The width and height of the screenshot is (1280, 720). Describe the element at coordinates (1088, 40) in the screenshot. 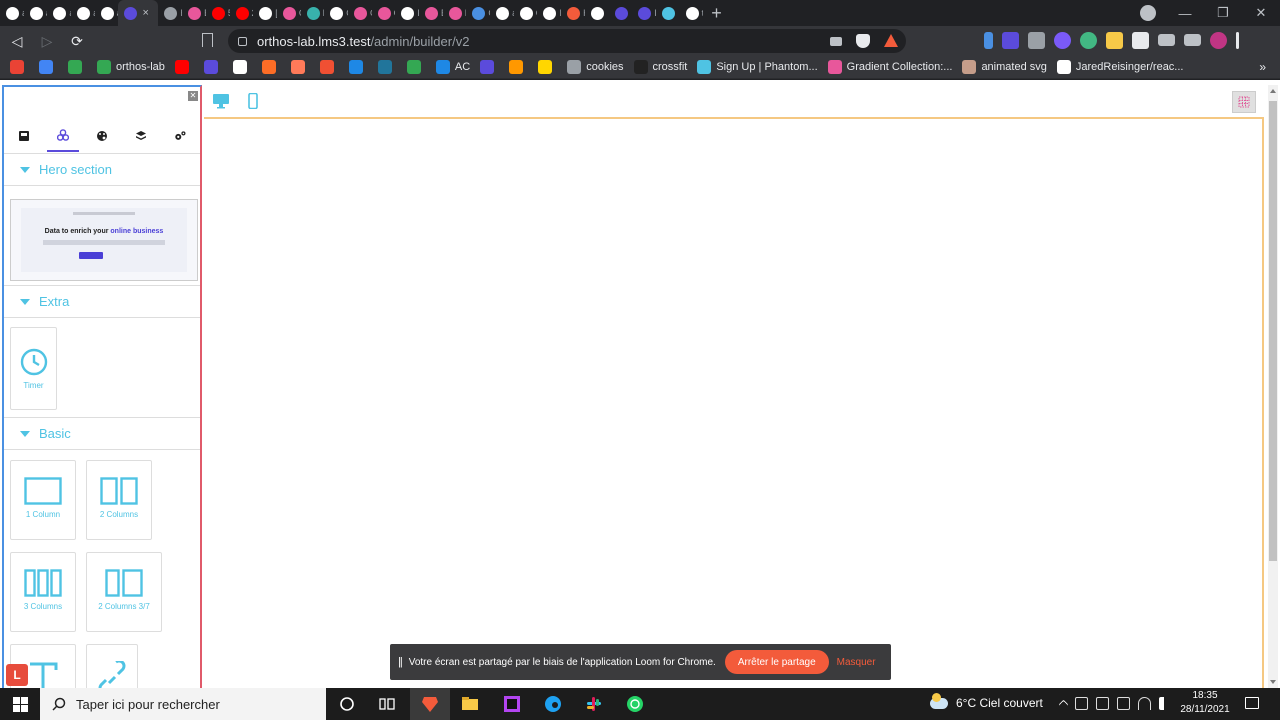

I see `vue-extension-icon` at that location.